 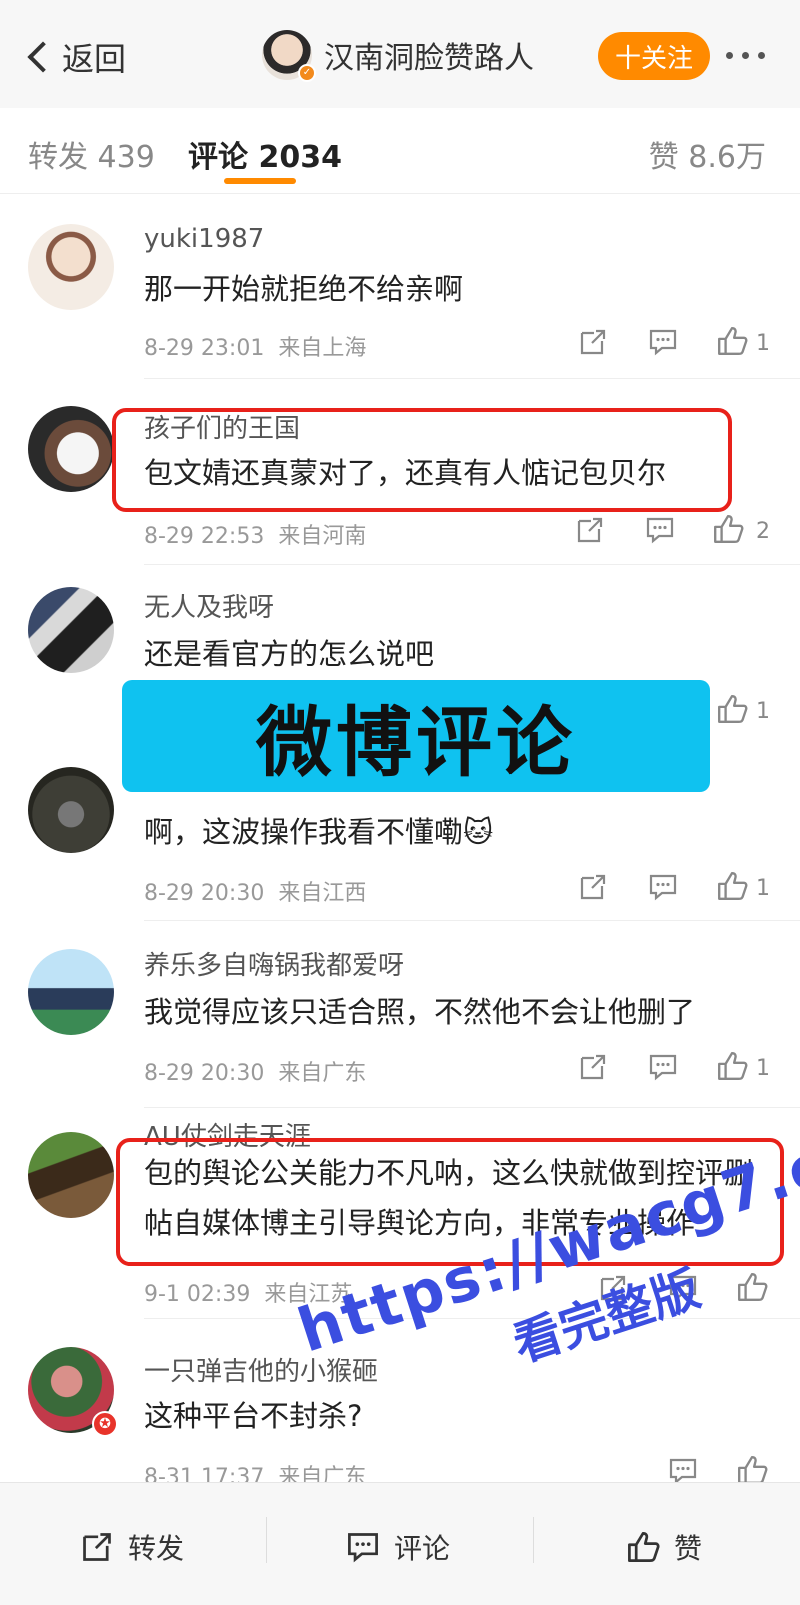 I want to click on active-tab-indicator, so click(x=260, y=181).